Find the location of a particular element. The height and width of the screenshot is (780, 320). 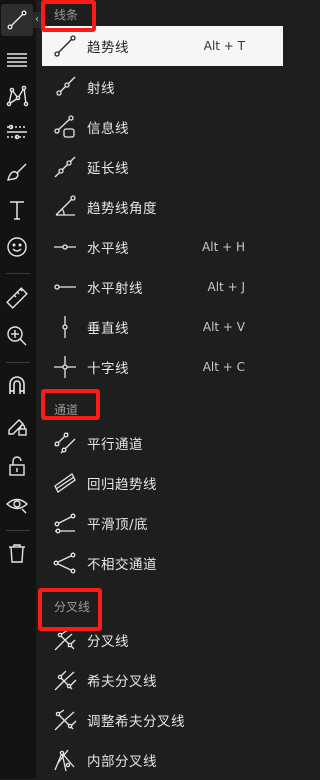

trend-angle-icon is located at coordinates (65, 207).